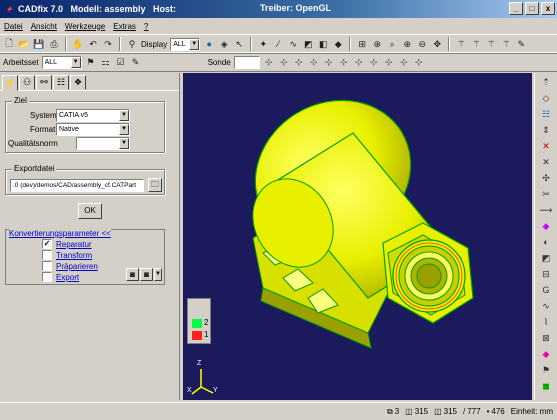  Describe the element at coordinates (47, 266) in the screenshot. I see `prepare-checkbox` at that location.